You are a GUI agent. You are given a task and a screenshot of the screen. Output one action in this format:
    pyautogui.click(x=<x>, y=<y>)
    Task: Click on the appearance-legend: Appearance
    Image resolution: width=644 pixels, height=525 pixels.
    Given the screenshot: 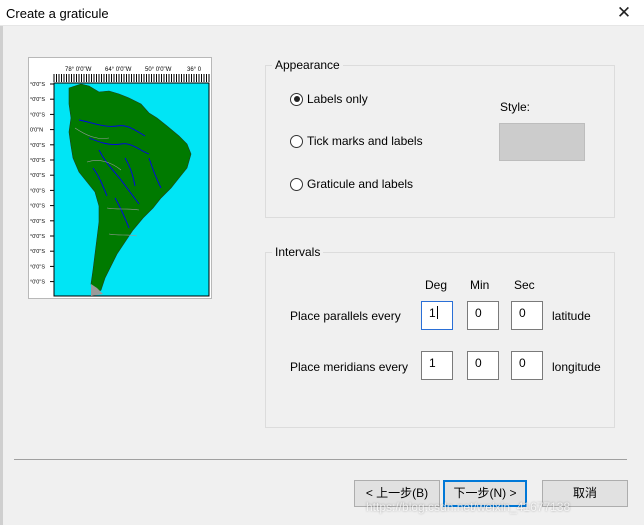 What is the action you would take?
    pyautogui.click(x=307, y=65)
    